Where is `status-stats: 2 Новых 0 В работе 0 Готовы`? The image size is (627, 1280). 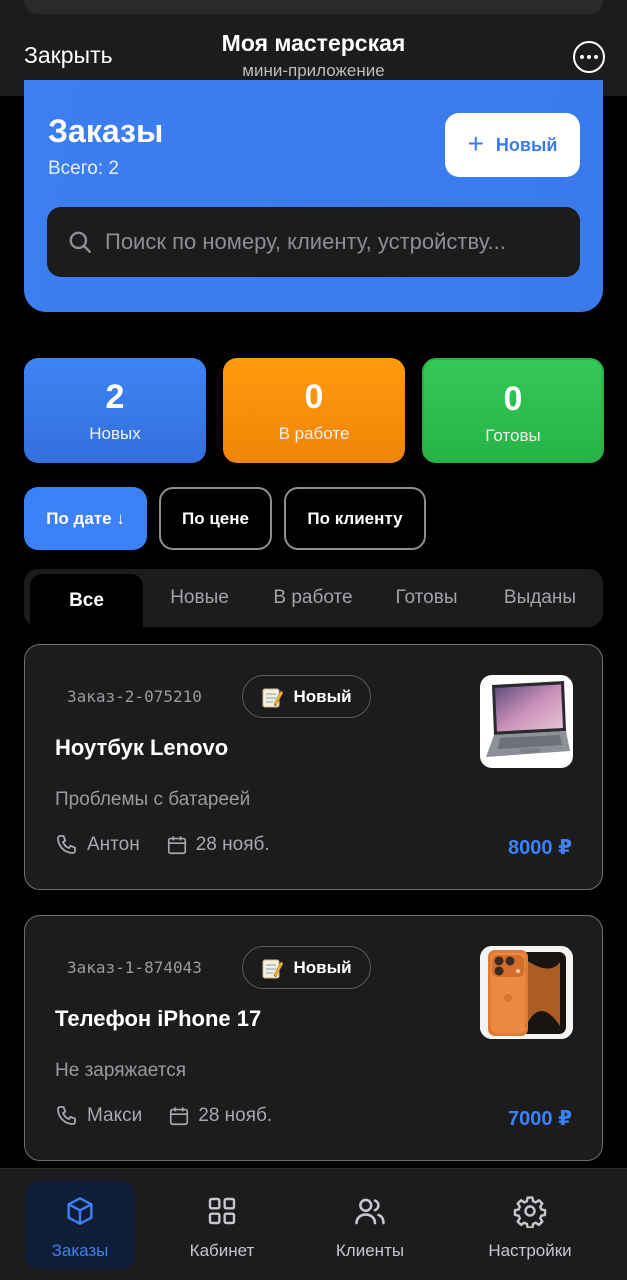 status-stats: 2 Новых 0 В работе 0 Готовы is located at coordinates (314, 410).